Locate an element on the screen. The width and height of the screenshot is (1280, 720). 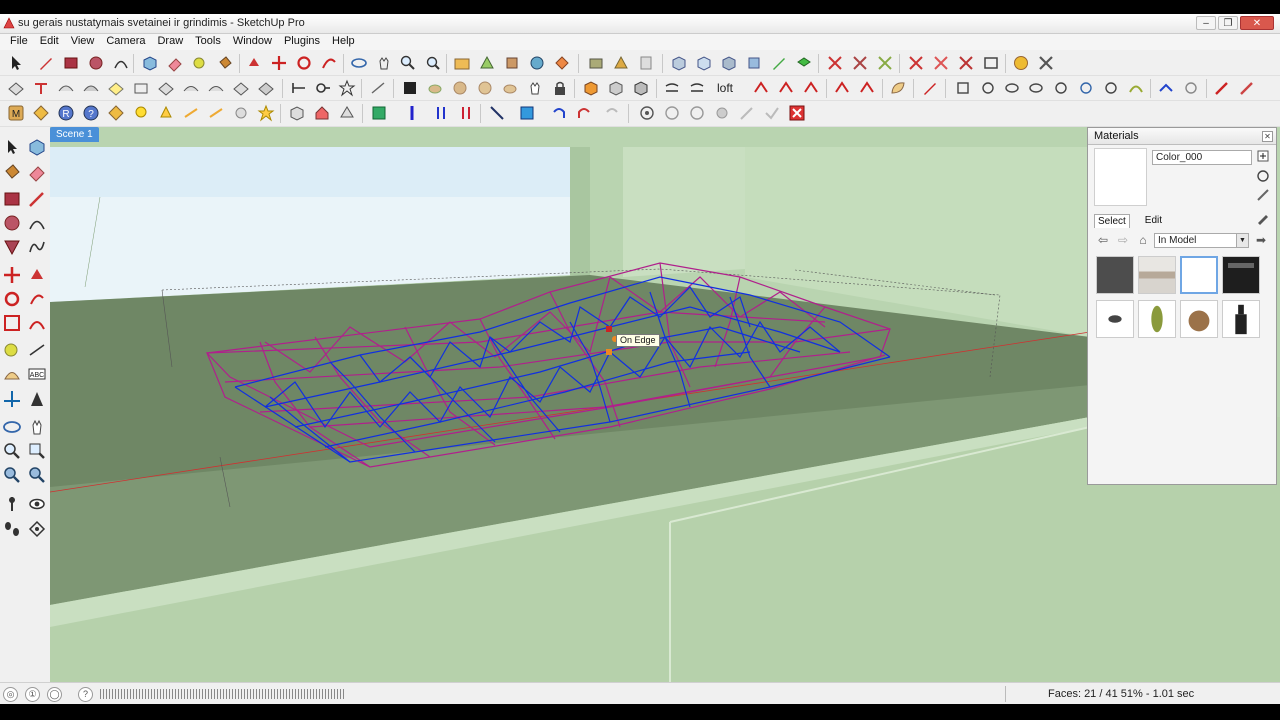
circle-icon is located at coordinates (96, 63).